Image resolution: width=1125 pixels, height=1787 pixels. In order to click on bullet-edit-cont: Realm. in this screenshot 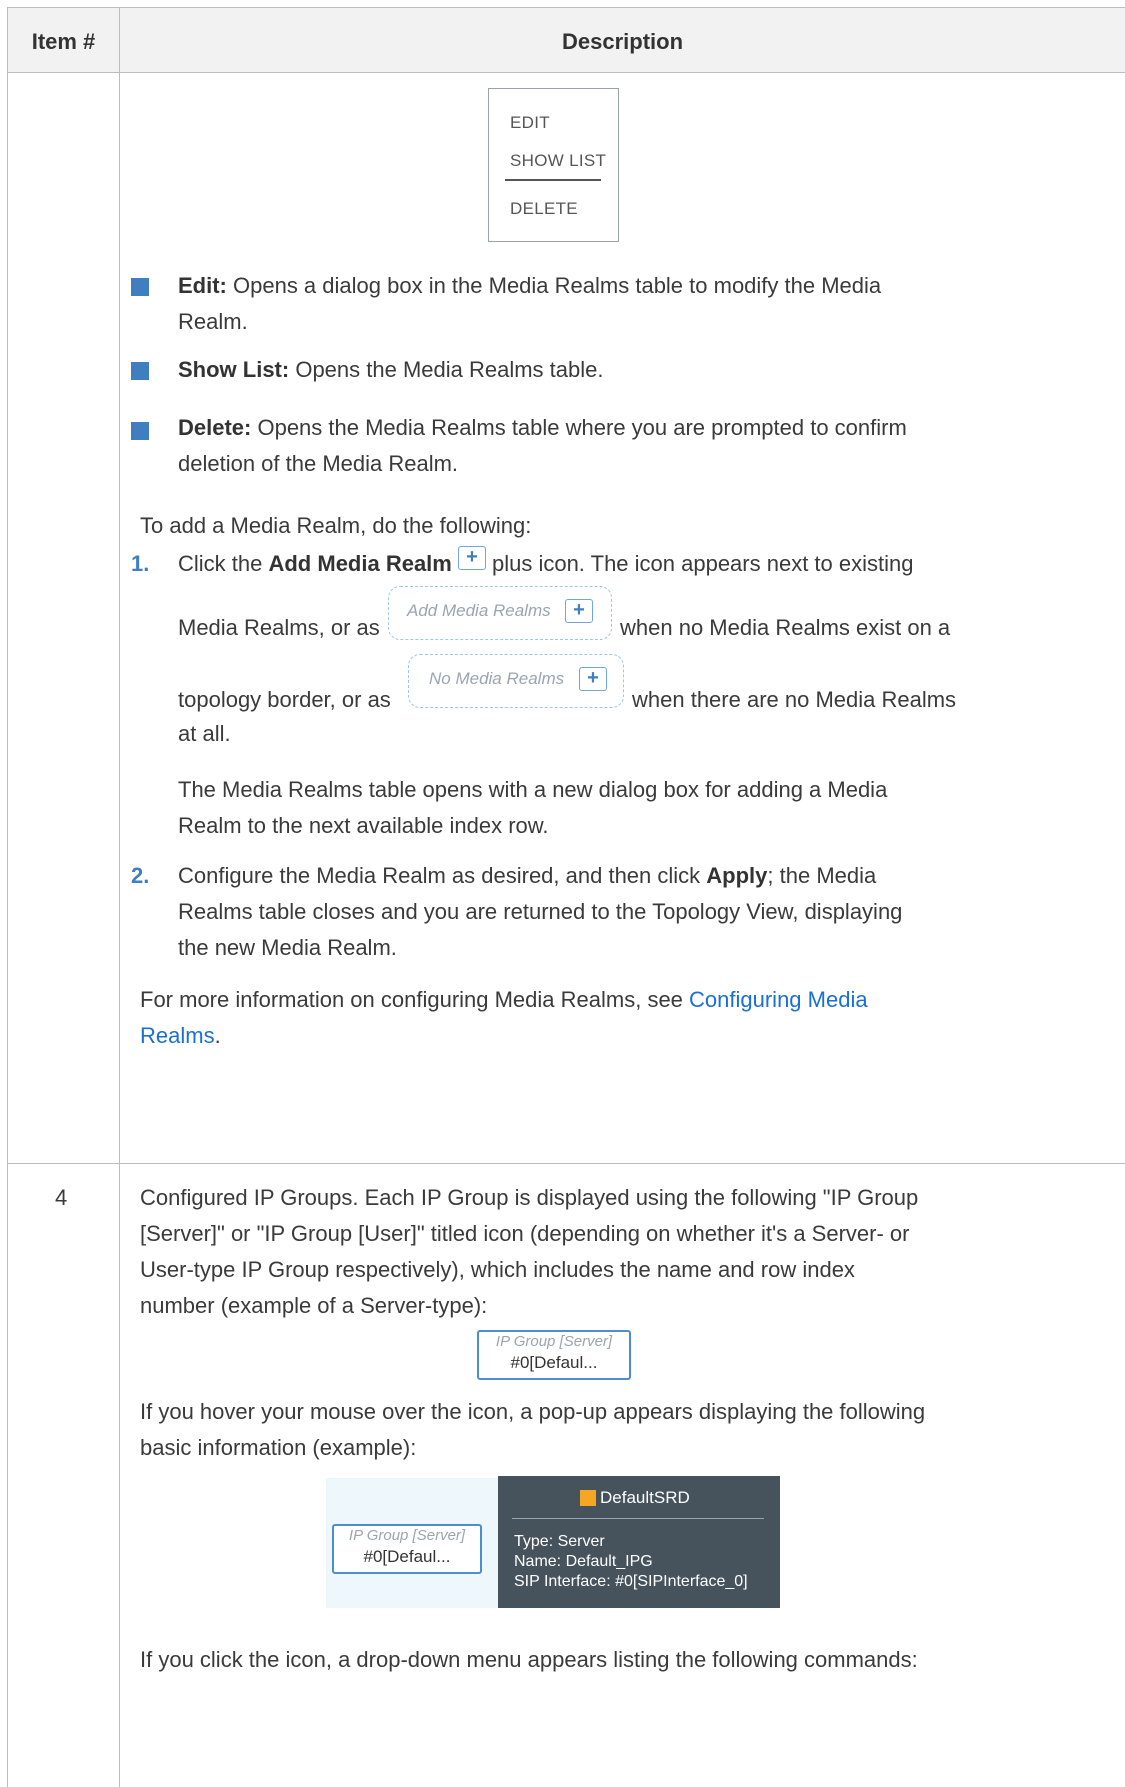, I will do `click(213, 321)`.